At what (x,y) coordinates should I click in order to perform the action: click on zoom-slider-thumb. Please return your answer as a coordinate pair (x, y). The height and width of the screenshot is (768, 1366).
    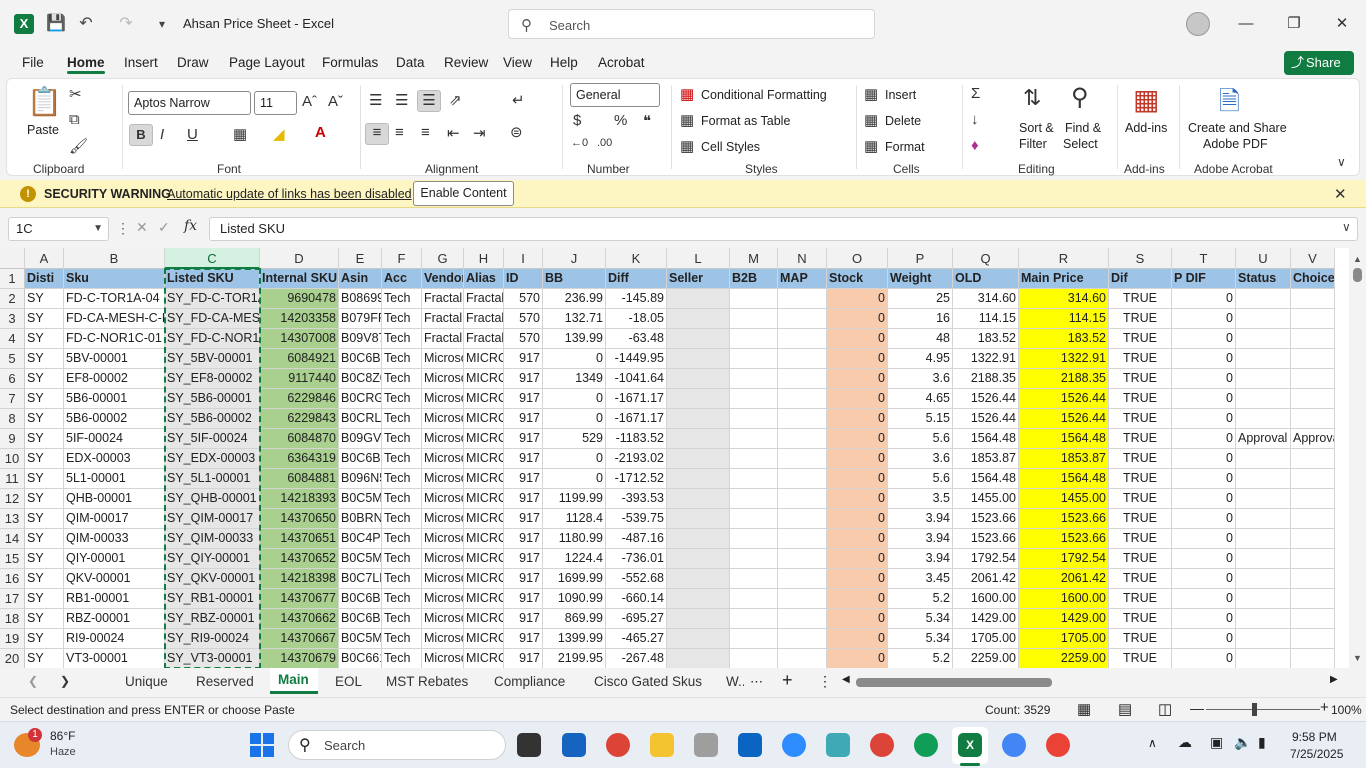
    Looking at the image, I should click on (1254, 709).